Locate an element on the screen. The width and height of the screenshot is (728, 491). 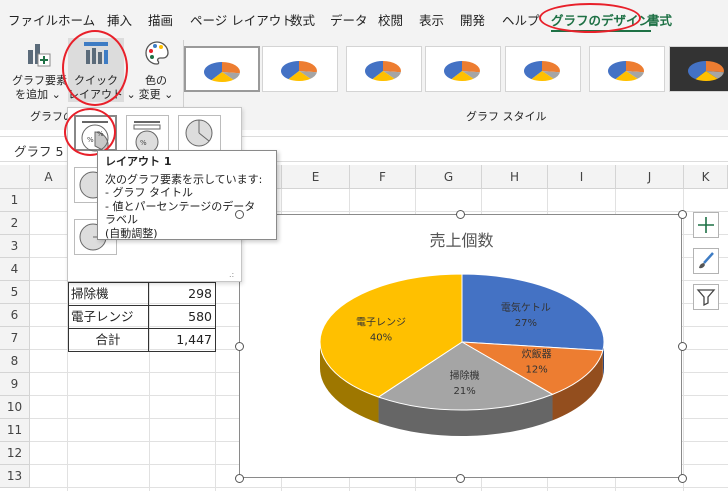
column-header-G: G is located at coordinates (449, 177).